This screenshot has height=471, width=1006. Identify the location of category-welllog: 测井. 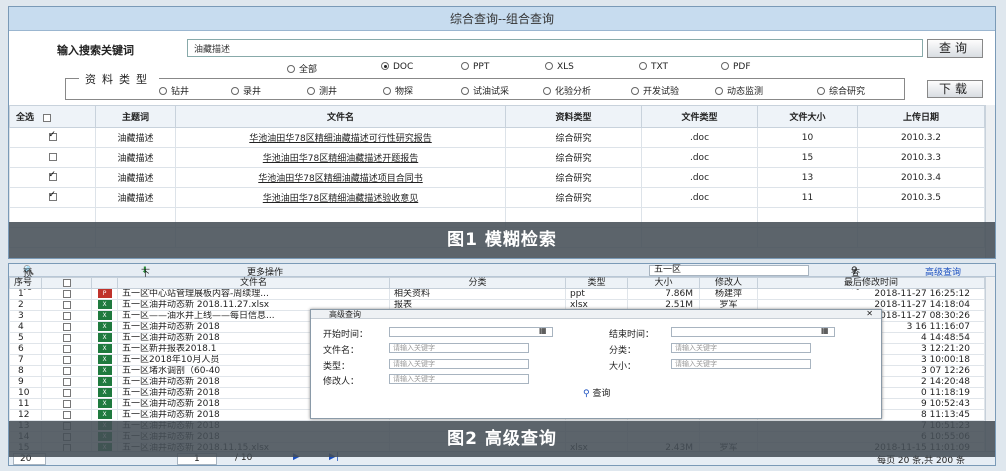
(322, 90).